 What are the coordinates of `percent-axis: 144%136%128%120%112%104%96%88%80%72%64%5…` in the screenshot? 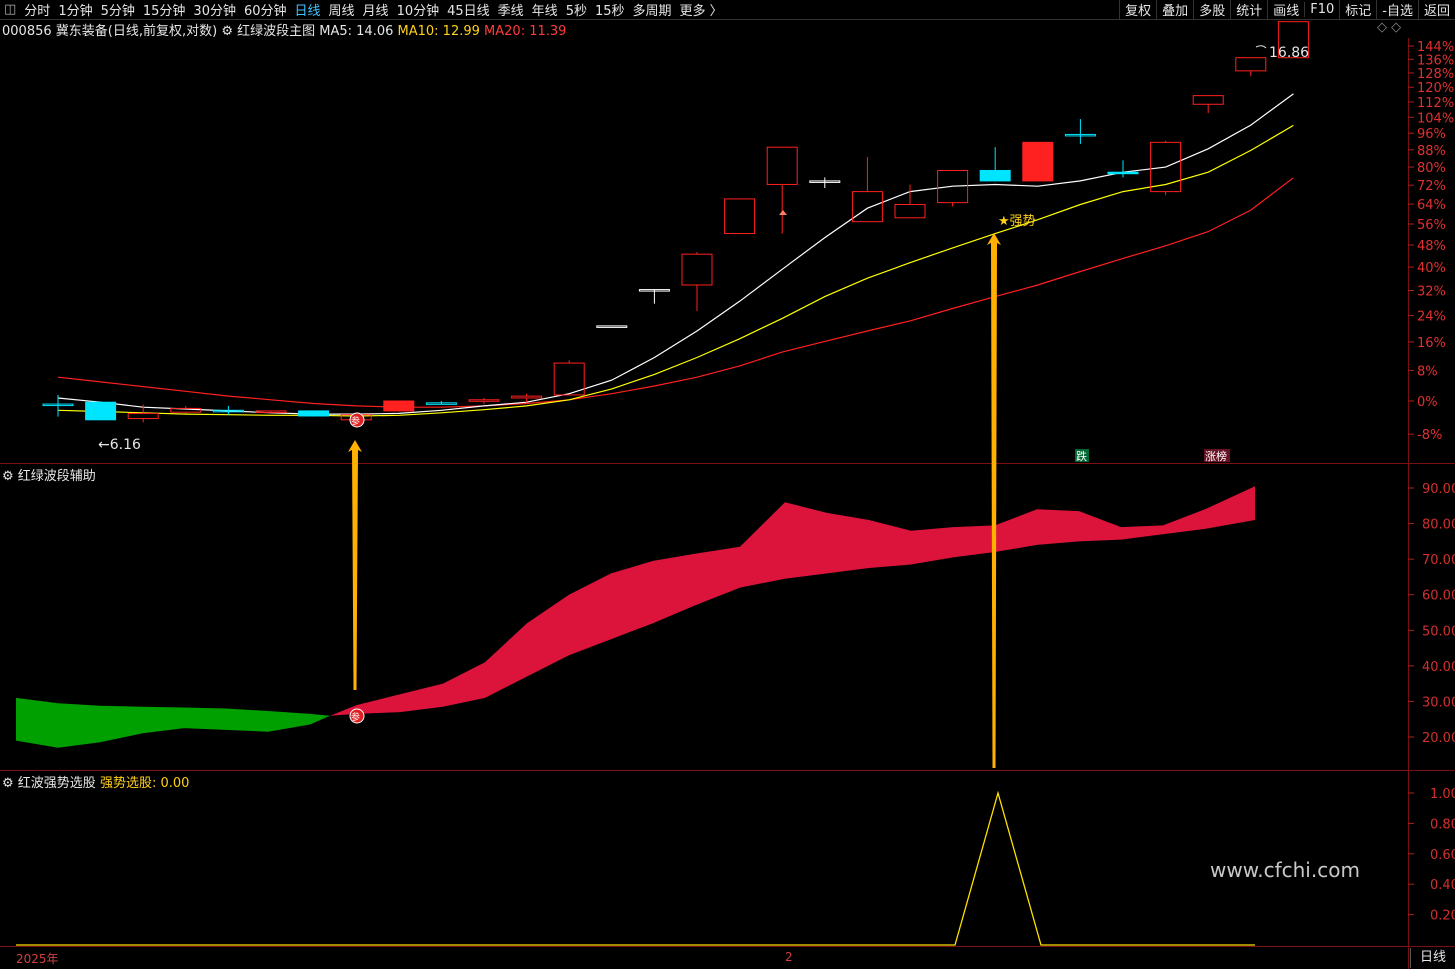 It's located at (1431, 241).